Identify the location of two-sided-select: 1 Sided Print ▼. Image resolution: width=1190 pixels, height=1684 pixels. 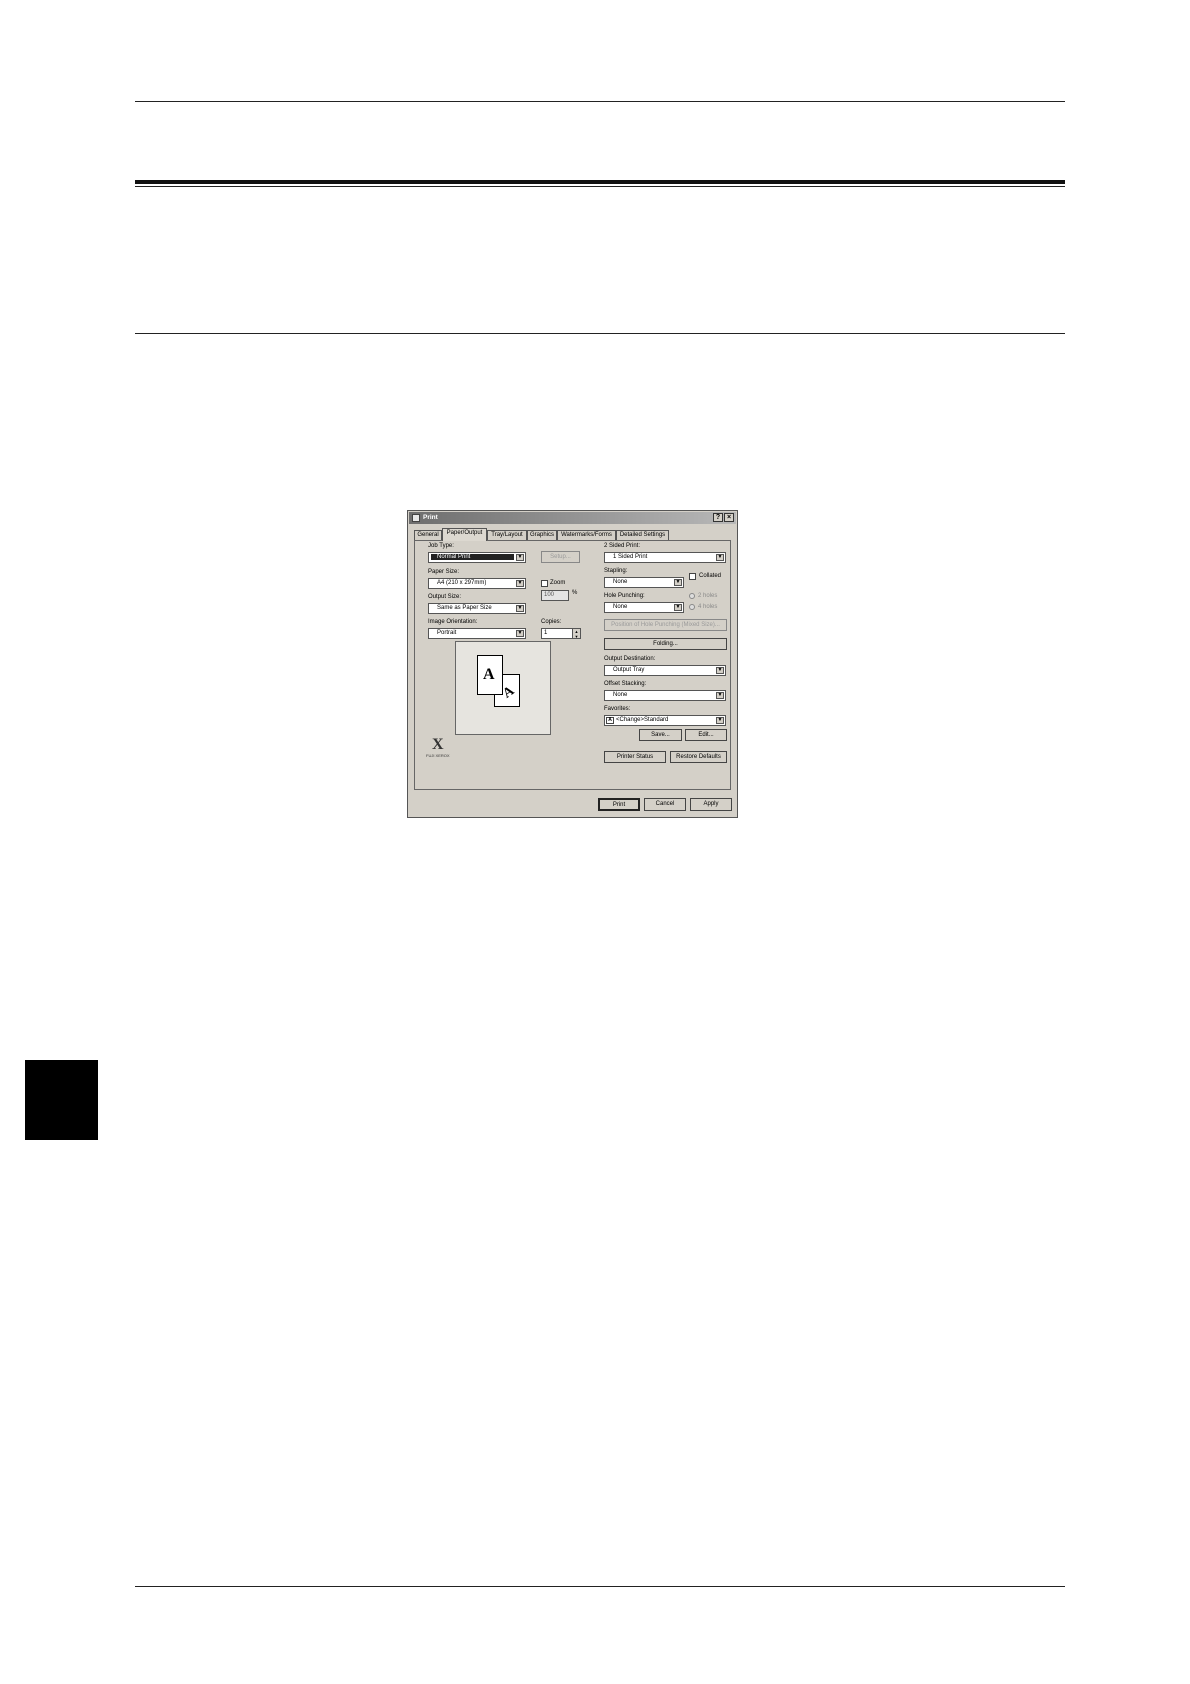
(665, 557).